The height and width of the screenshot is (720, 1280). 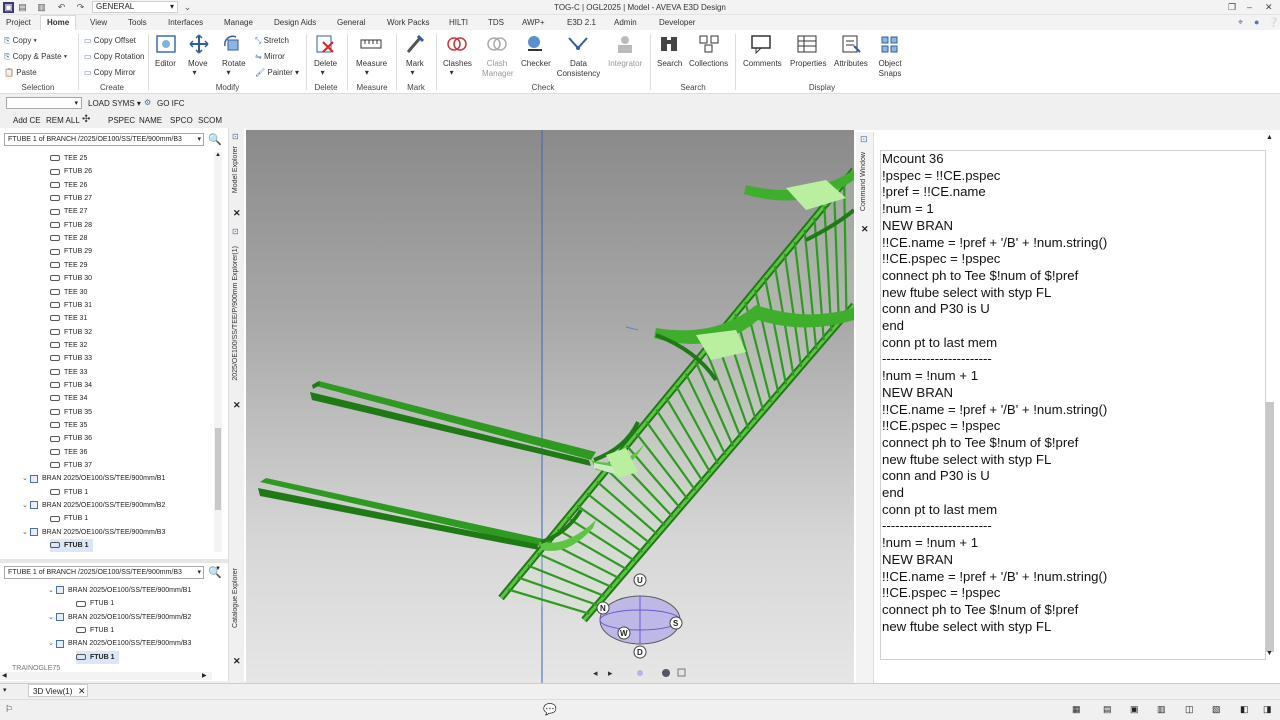 What do you see at coordinates (58, 690) in the screenshot?
I see `tab-3d-view: 3D View(1) ✕` at bounding box center [58, 690].